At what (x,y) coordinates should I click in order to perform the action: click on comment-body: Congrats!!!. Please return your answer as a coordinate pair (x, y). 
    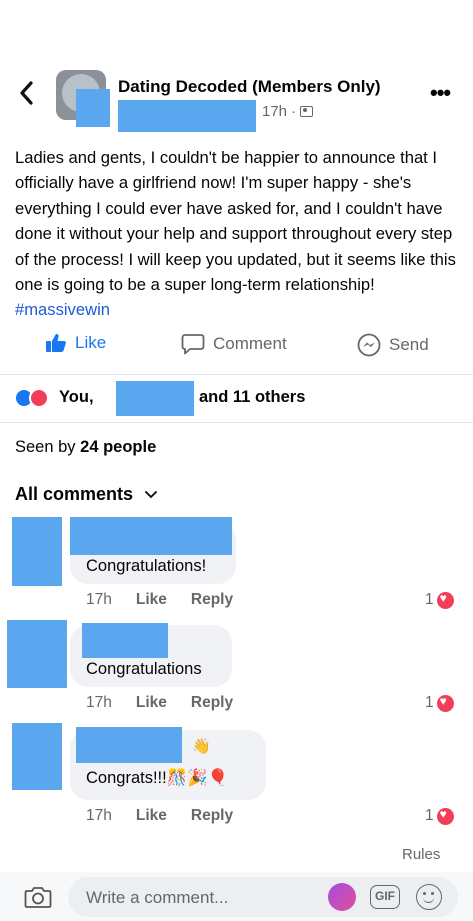
    Looking at the image, I should click on (126, 778).